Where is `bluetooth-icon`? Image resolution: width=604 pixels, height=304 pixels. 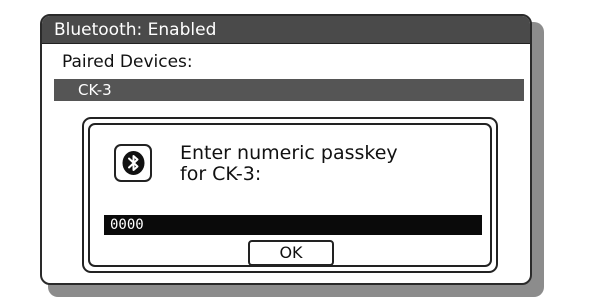
bluetooth-icon is located at coordinates (133, 163).